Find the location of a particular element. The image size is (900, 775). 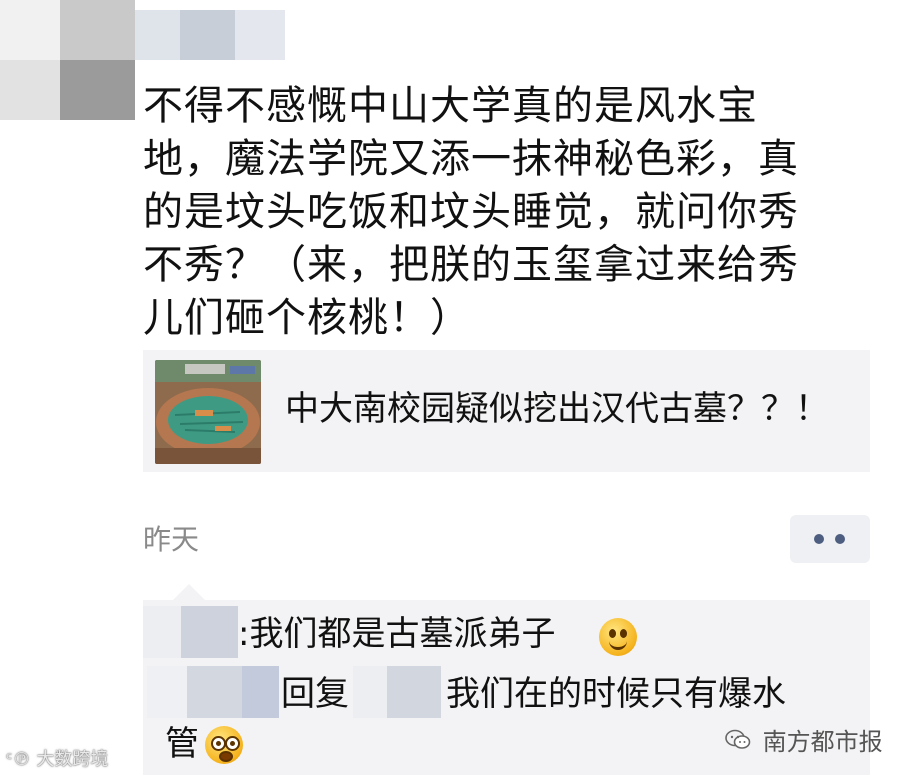

link-thumbnail is located at coordinates (208, 412).